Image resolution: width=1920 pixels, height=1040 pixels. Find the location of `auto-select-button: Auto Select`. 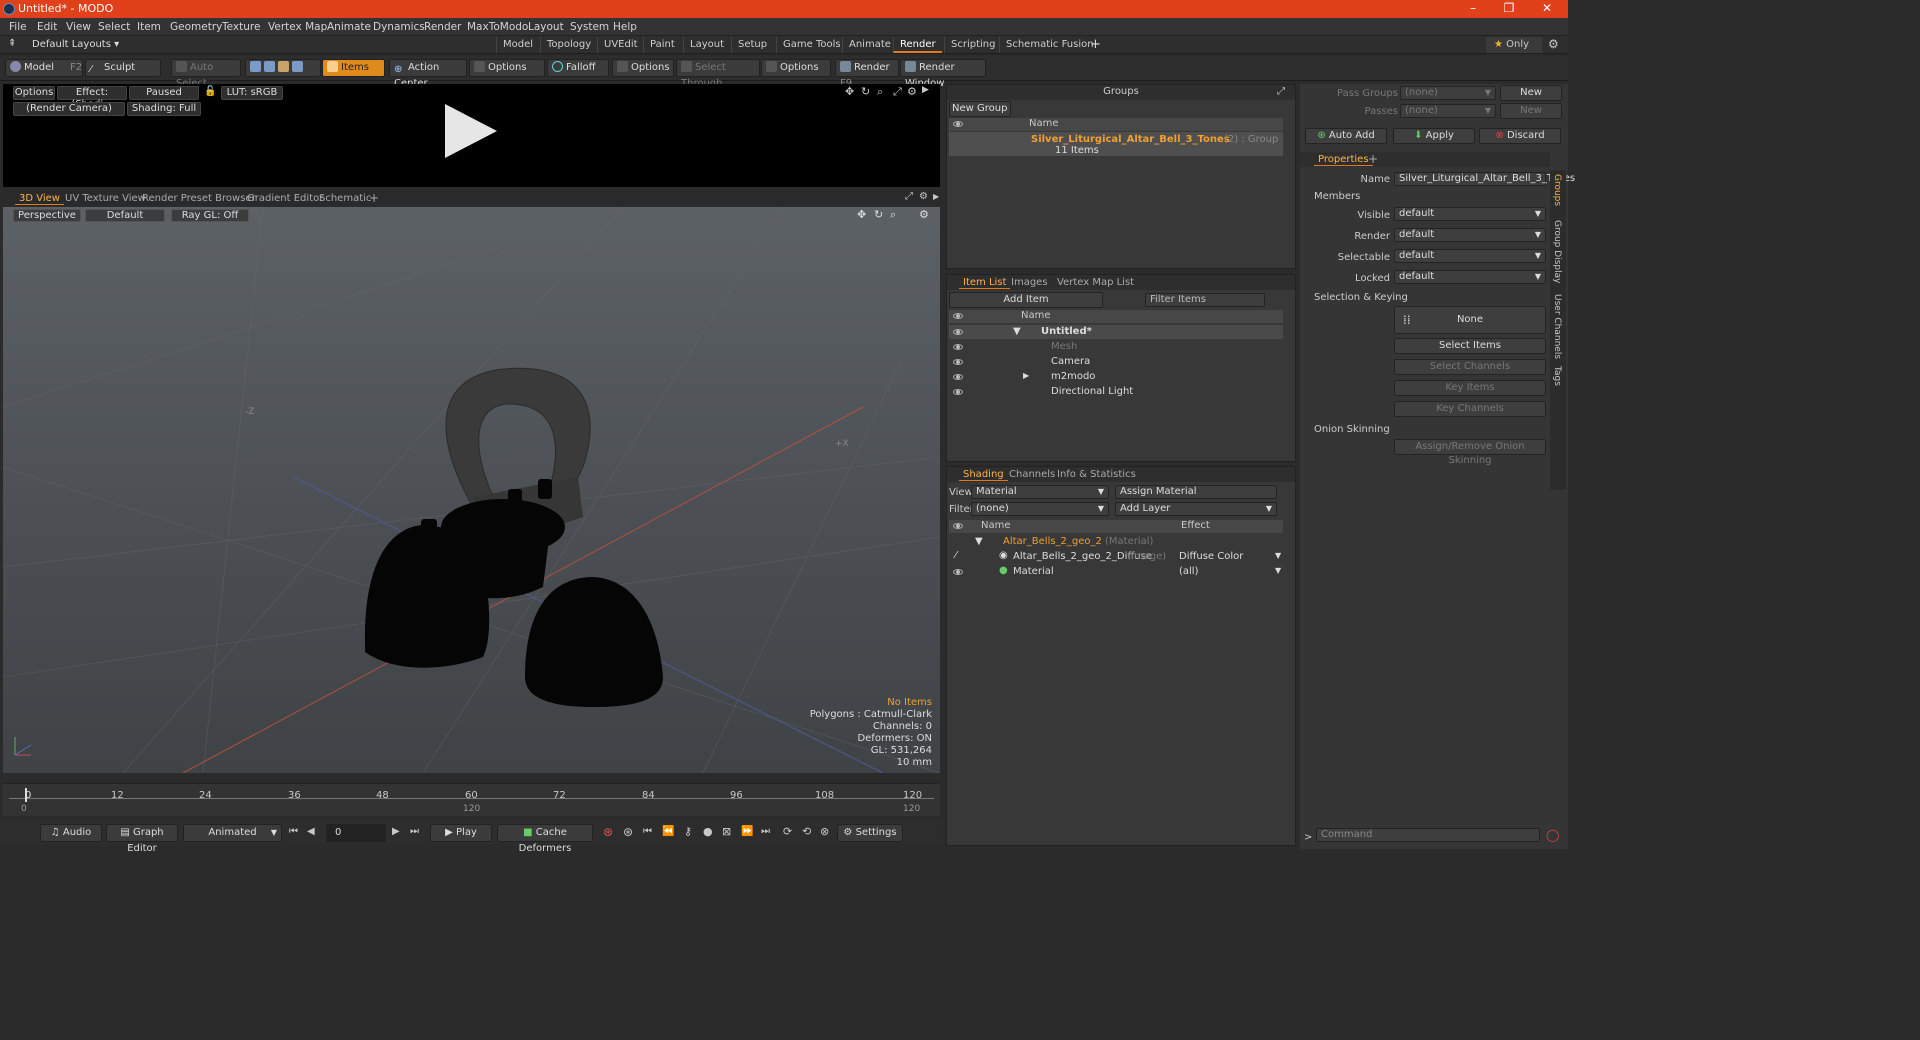

auto-select-button: Auto Select is located at coordinates (206, 74).